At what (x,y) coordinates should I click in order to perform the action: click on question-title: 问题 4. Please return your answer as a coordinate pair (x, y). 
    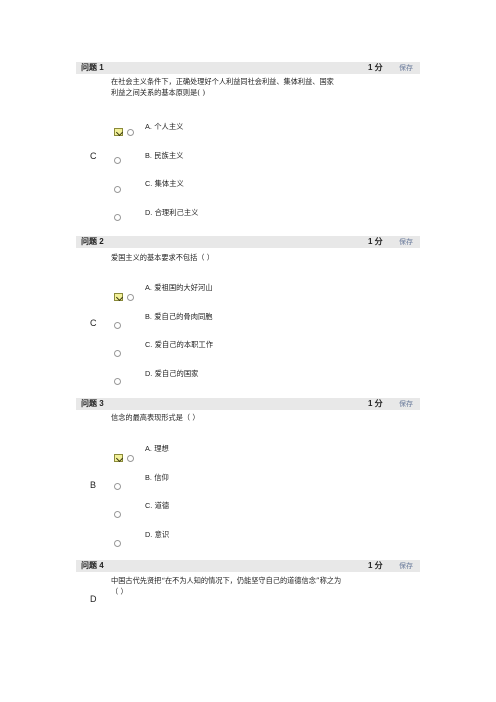
    Looking at the image, I should click on (92, 565).